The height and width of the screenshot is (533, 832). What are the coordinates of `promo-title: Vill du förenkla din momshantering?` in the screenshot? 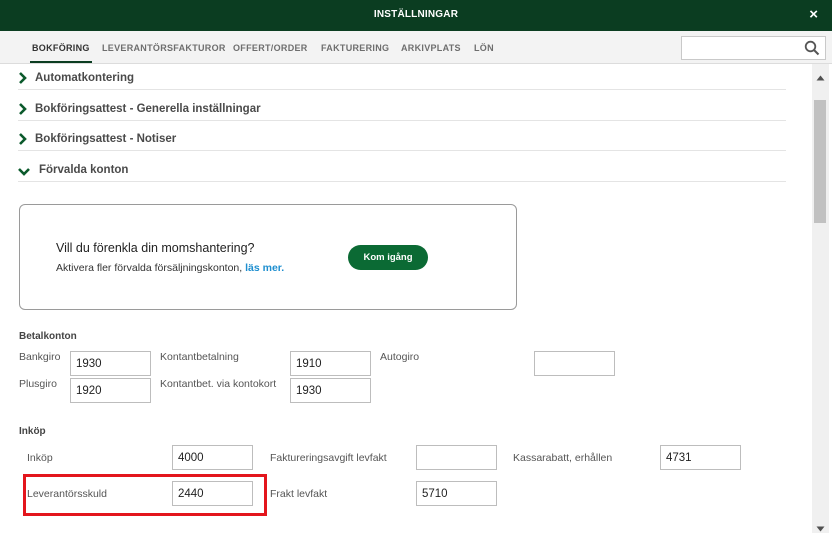 It's located at (155, 248).